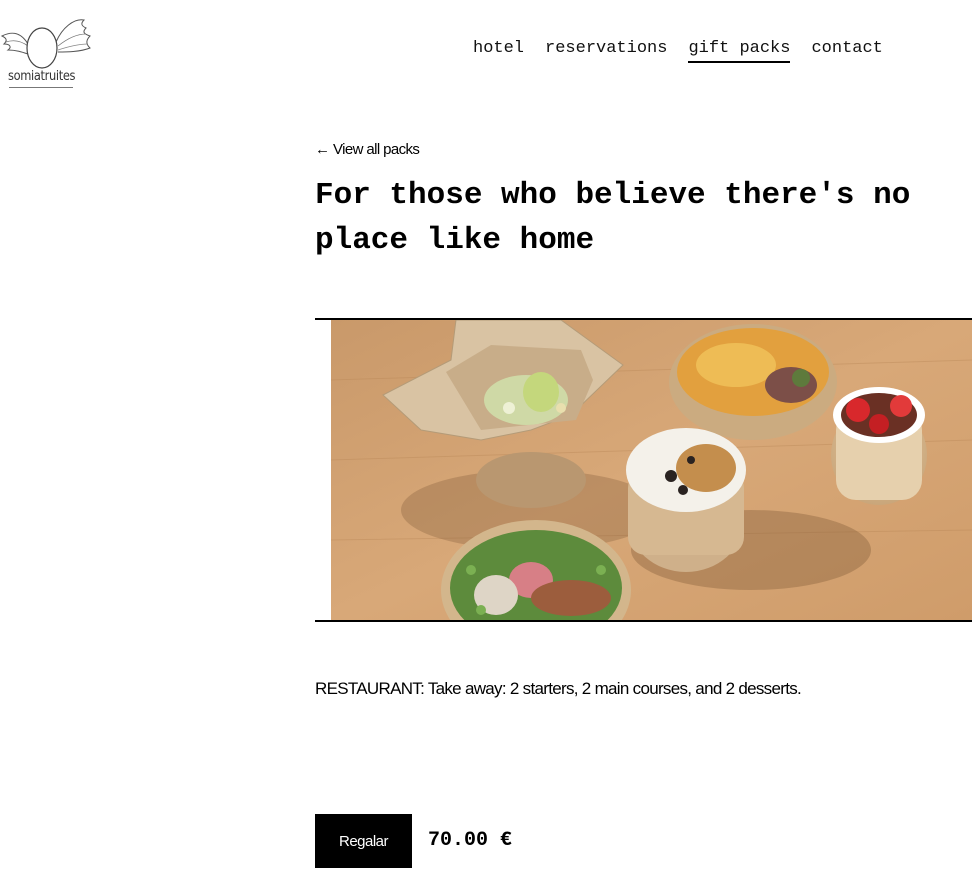 This screenshot has height=894, width=972. Describe the element at coordinates (41, 87) in the screenshot. I see `logo-underline` at that location.